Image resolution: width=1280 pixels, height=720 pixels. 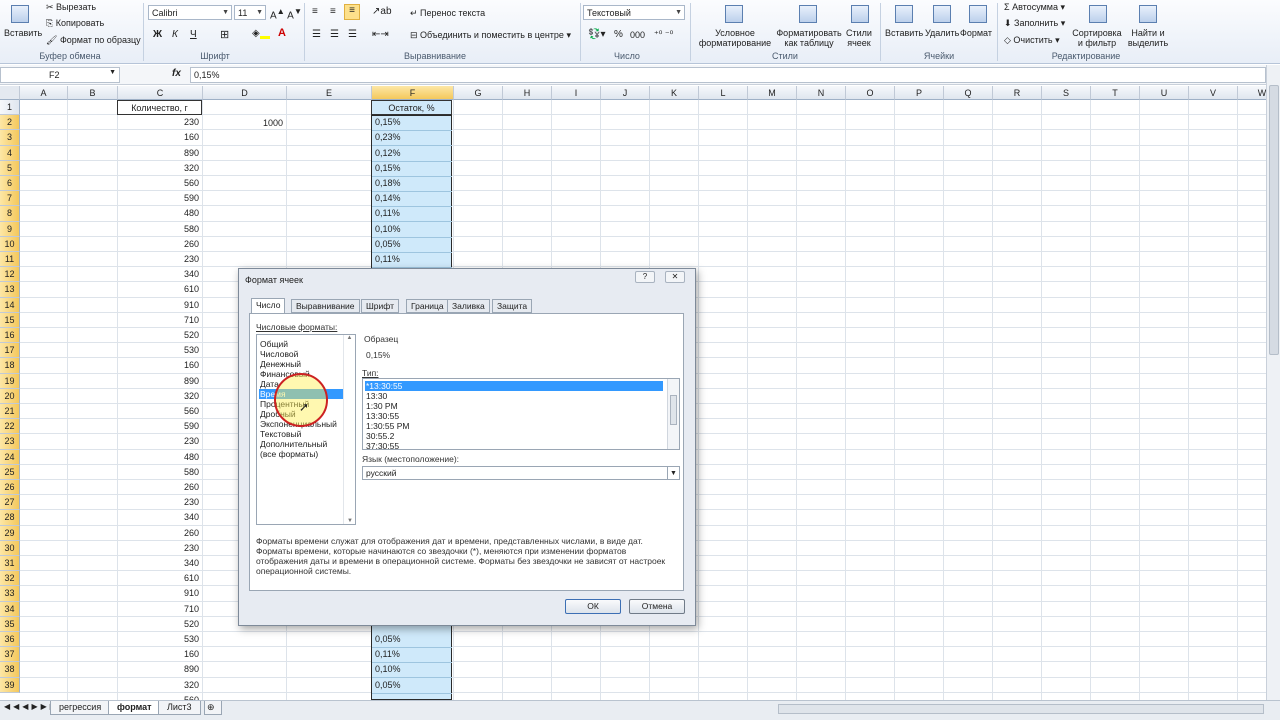 I want to click on row-header: 18, so click(x=10, y=366).